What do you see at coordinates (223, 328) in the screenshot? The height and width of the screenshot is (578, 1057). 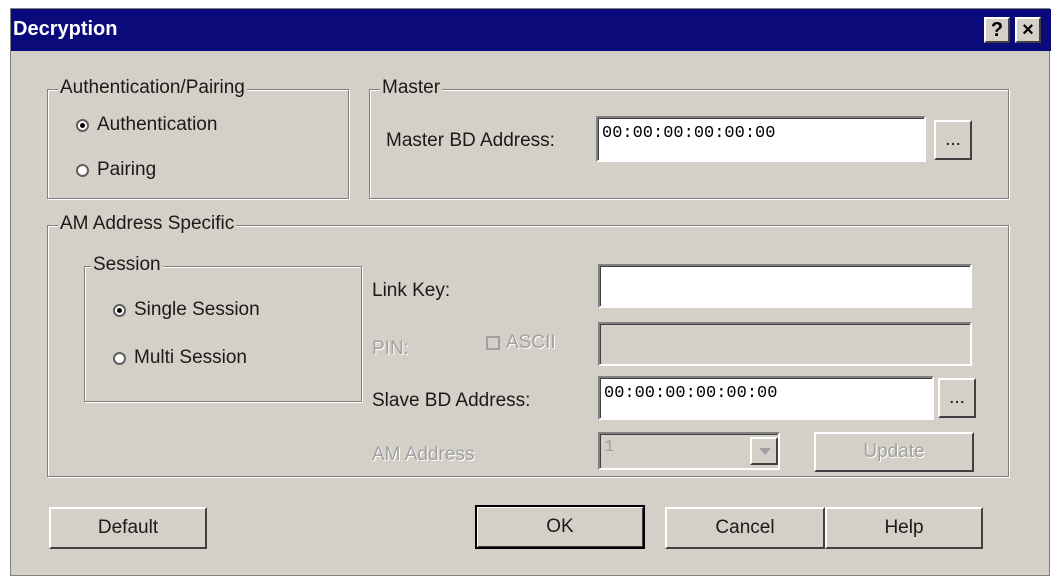 I see `session-group: Session Single Session Multi Session` at bounding box center [223, 328].